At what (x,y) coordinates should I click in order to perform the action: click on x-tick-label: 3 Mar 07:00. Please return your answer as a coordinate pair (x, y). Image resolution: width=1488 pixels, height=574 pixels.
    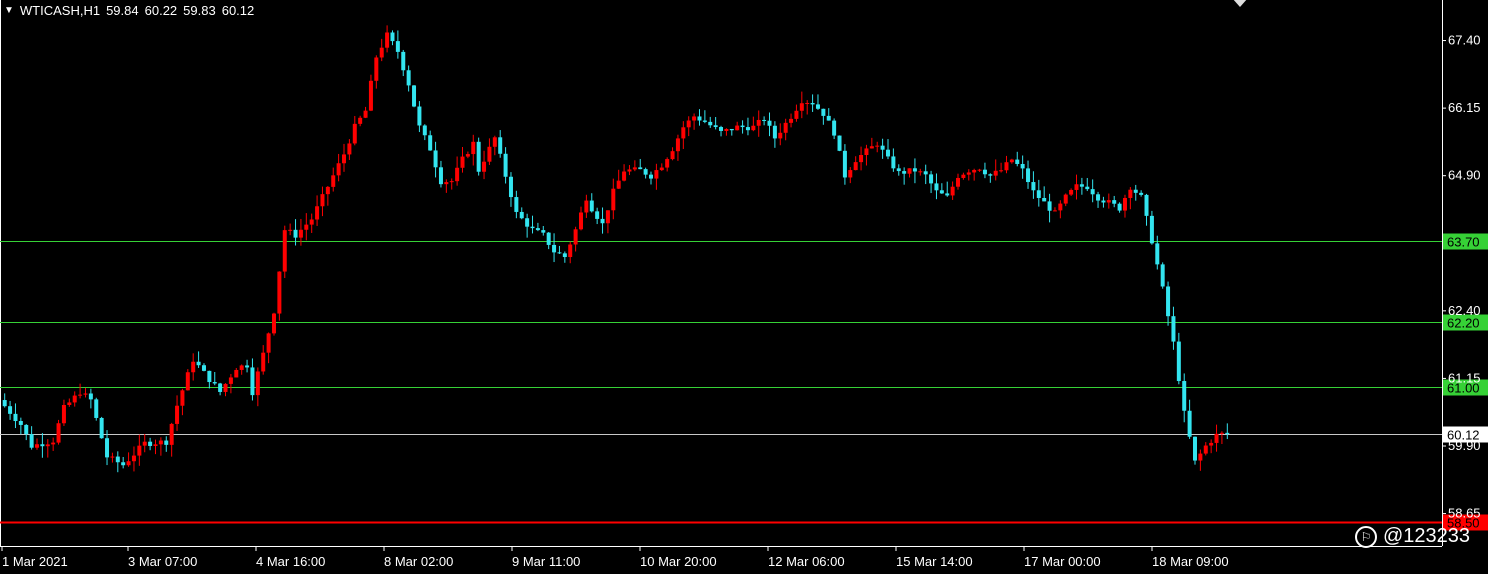
    Looking at the image, I should click on (162, 561).